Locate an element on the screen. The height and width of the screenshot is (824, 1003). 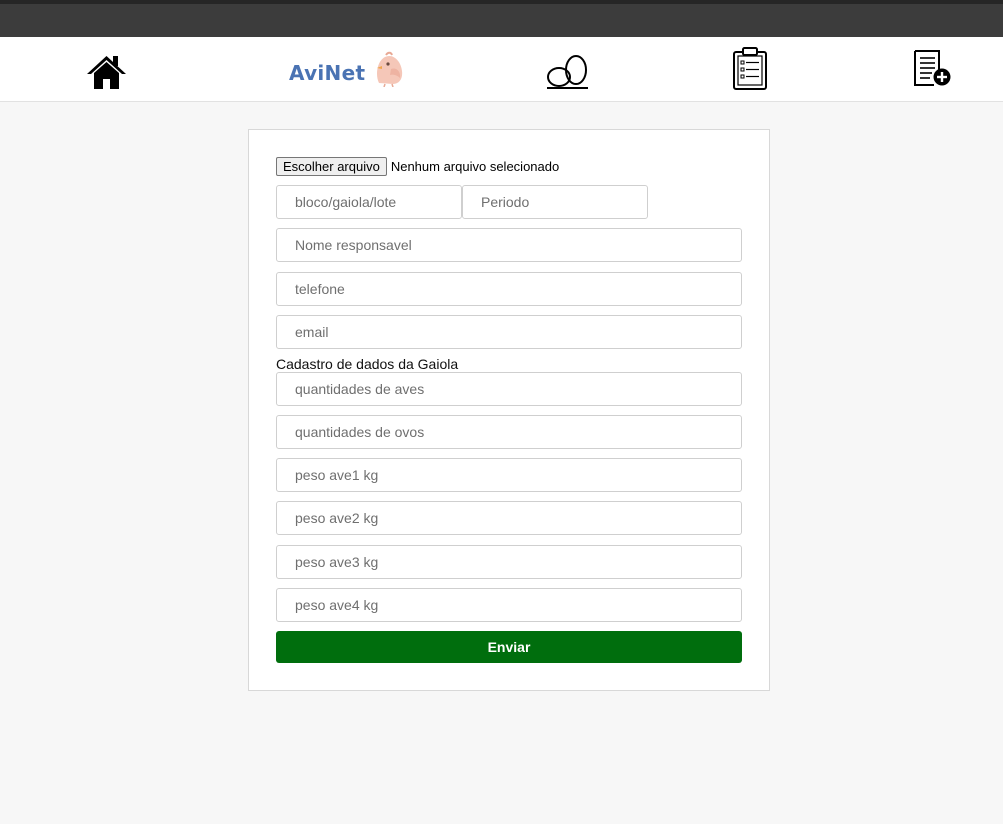
bird3-weight-input is located at coordinates (509, 562).